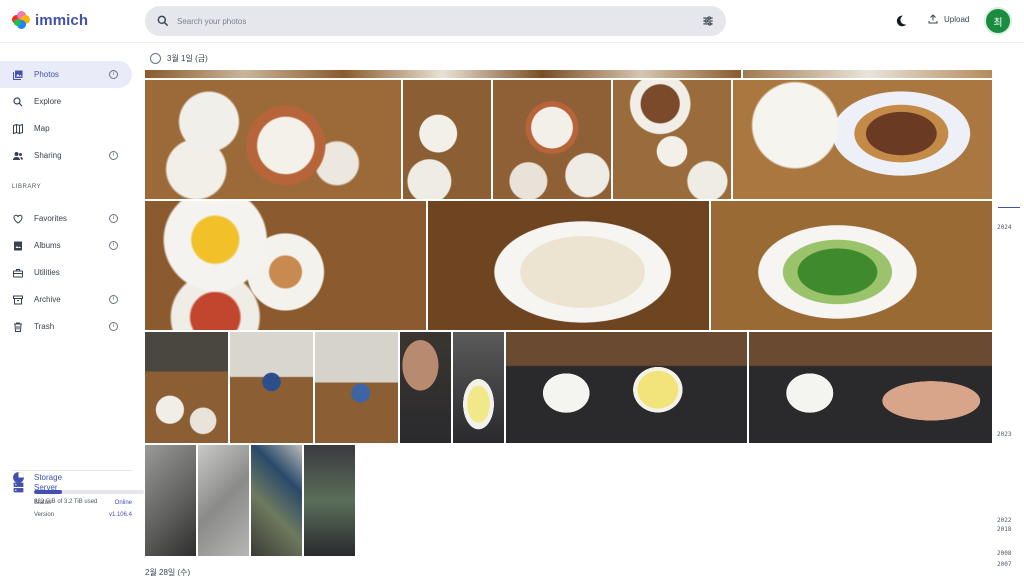 This screenshot has height=576, width=1024. I want to click on upload-button: Upload, so click(948, 19).